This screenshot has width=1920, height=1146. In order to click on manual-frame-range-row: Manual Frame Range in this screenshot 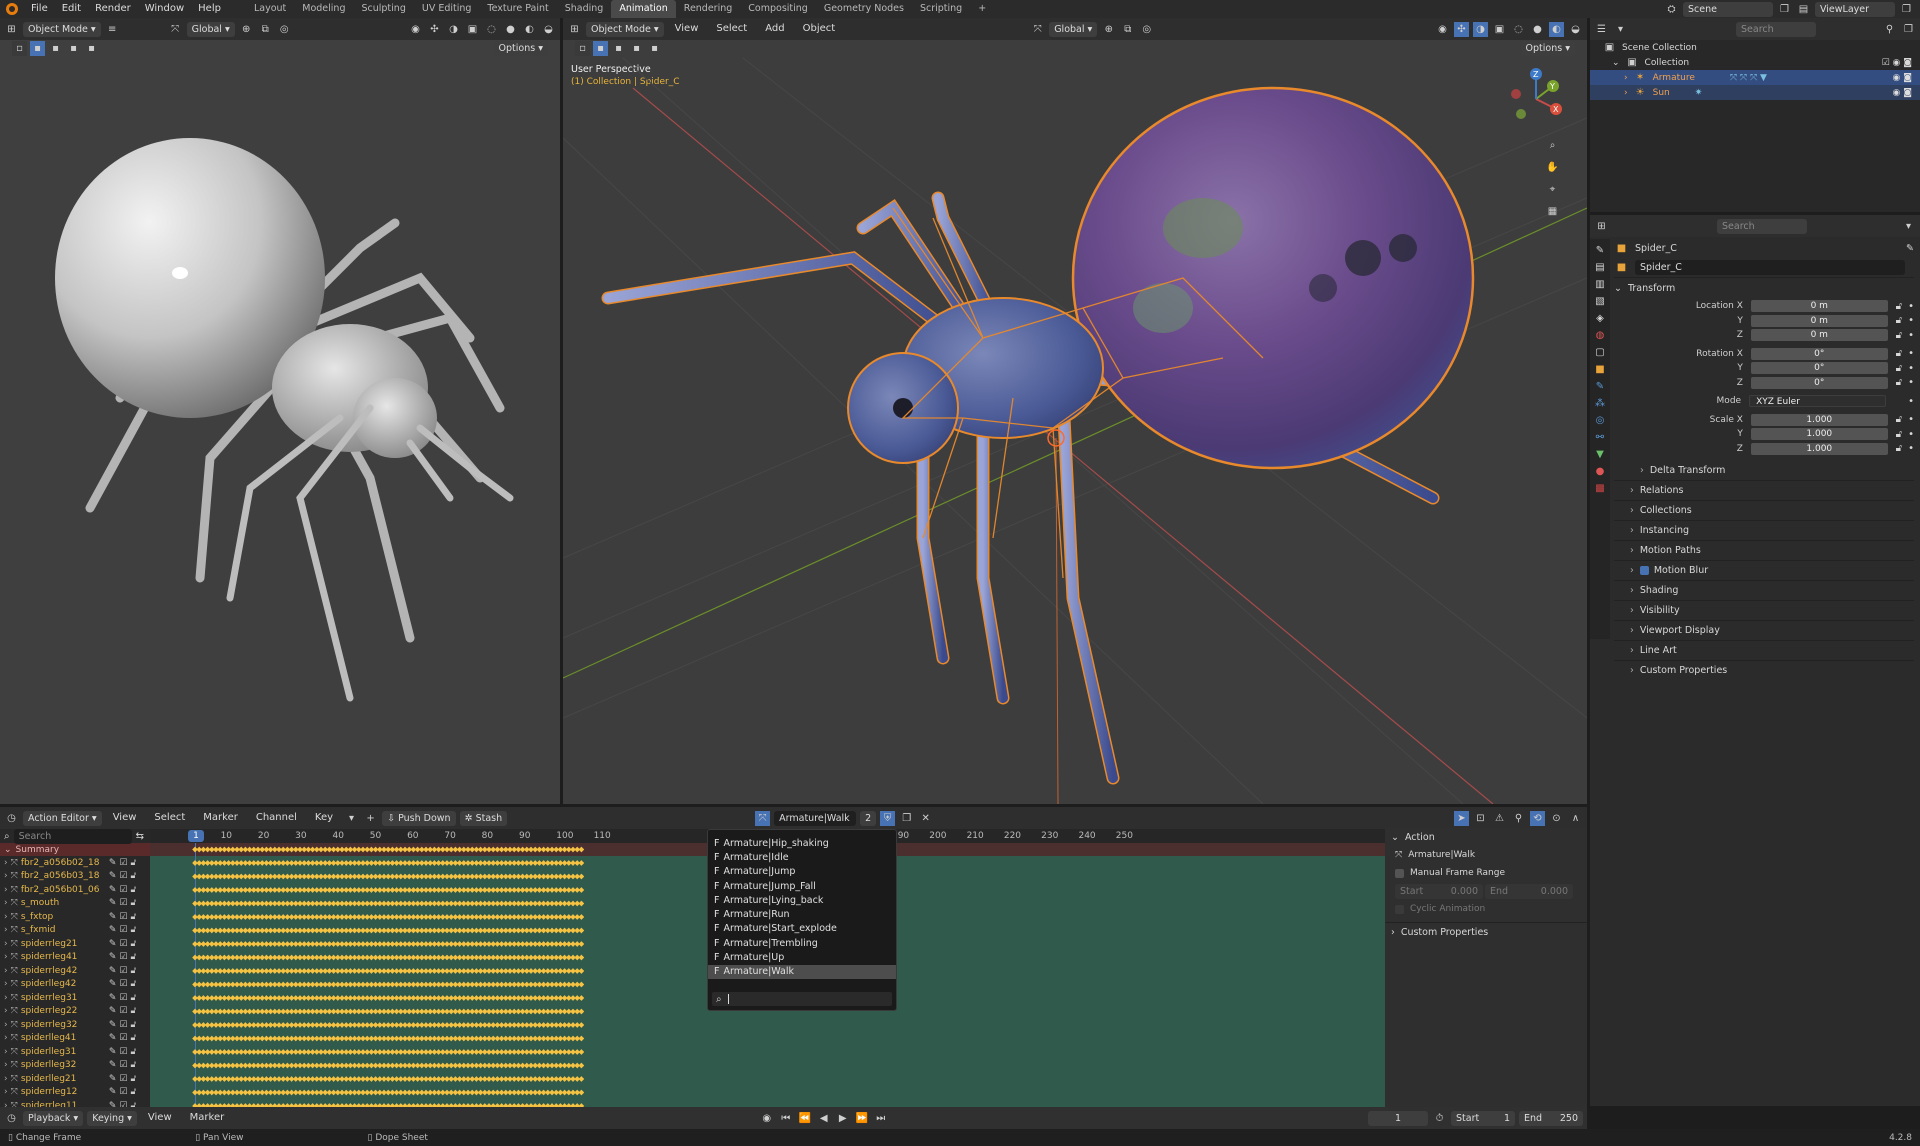, I will do `click(1486, 873)`.